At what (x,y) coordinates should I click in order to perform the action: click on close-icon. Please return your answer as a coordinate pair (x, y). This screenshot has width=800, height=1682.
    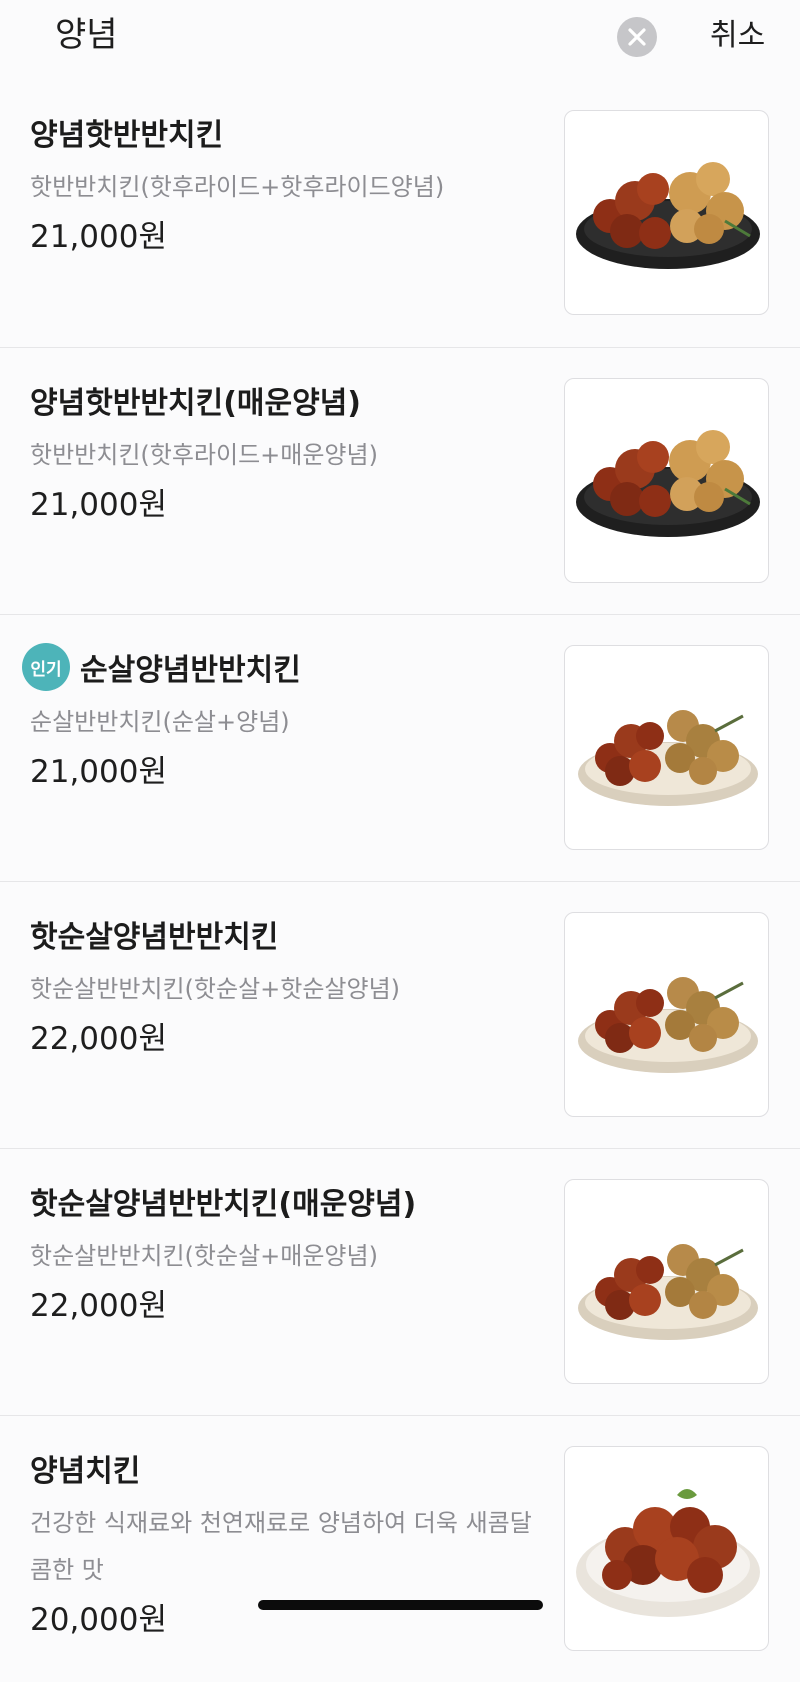
    Looking at the image, I should click on (637, 37).